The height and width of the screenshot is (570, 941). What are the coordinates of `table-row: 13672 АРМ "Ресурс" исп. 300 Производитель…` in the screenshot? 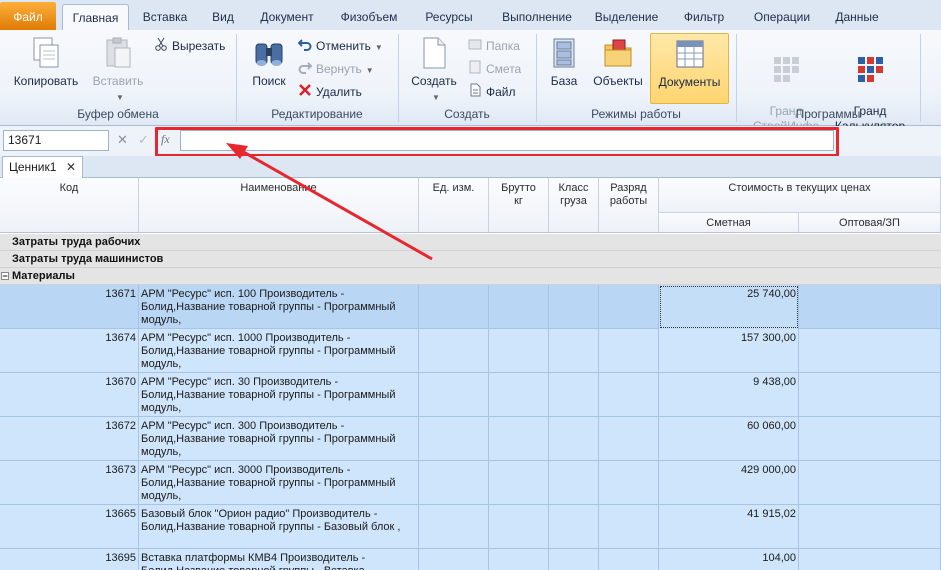 It's located at (470, 439).